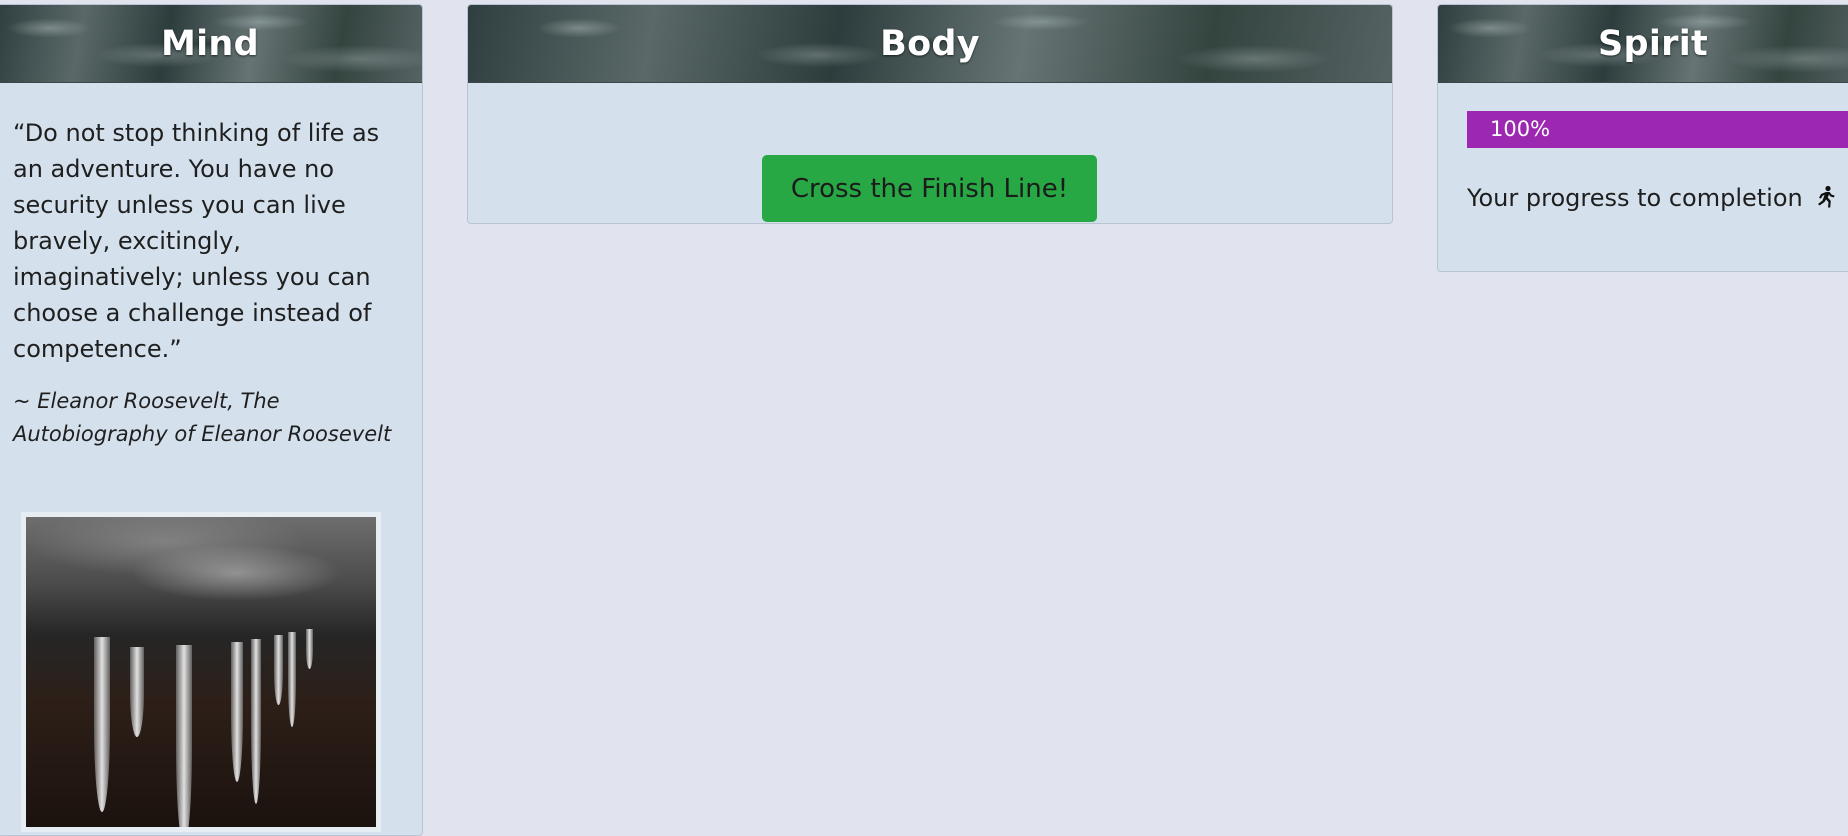 The image size is (1848, 836). Describe the element at coordinates (929, 188) in the screenshot. I see `cross-finish-line-button: Cross the Finish Line!` at that location.